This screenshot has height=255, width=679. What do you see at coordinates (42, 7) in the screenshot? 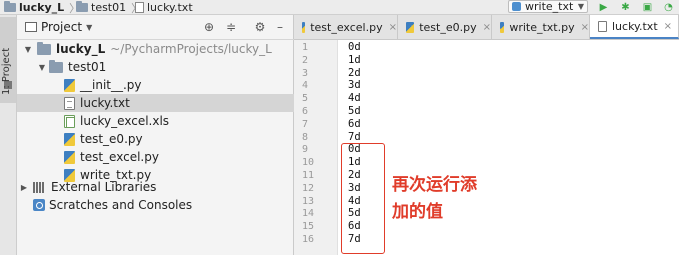
I see `breadcrumb-project: lucky_L 〉` at bounding box center [42, 7].